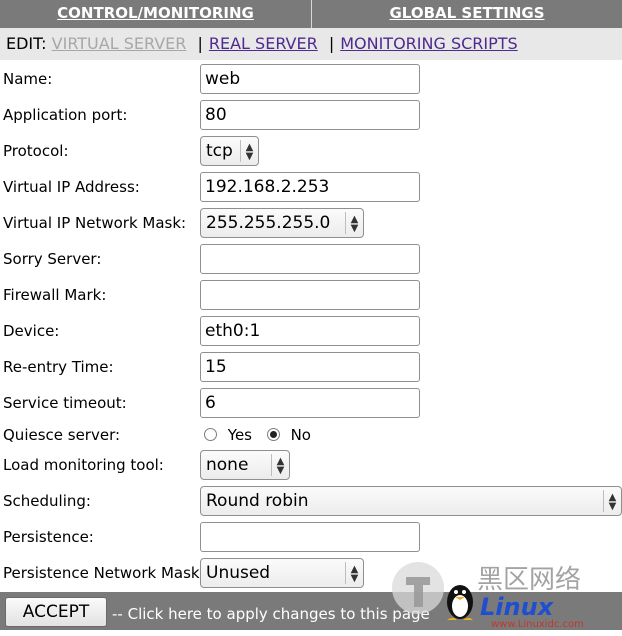 Image resolution: width=622 pixels, height=636 pixels. I want to click on watermark-cn-text: 黑区网络, so click(529, 580).